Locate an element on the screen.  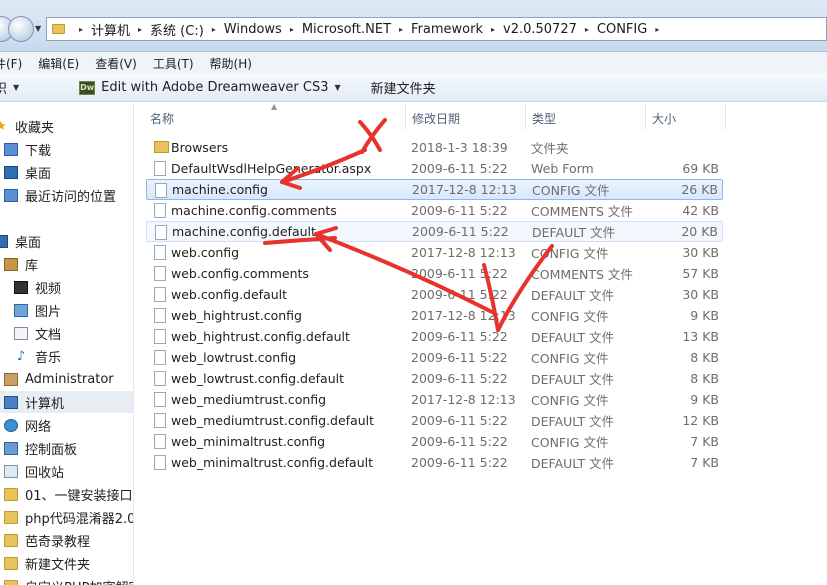
menu-tools: 工具(T) is located at coordinates (173, 63).